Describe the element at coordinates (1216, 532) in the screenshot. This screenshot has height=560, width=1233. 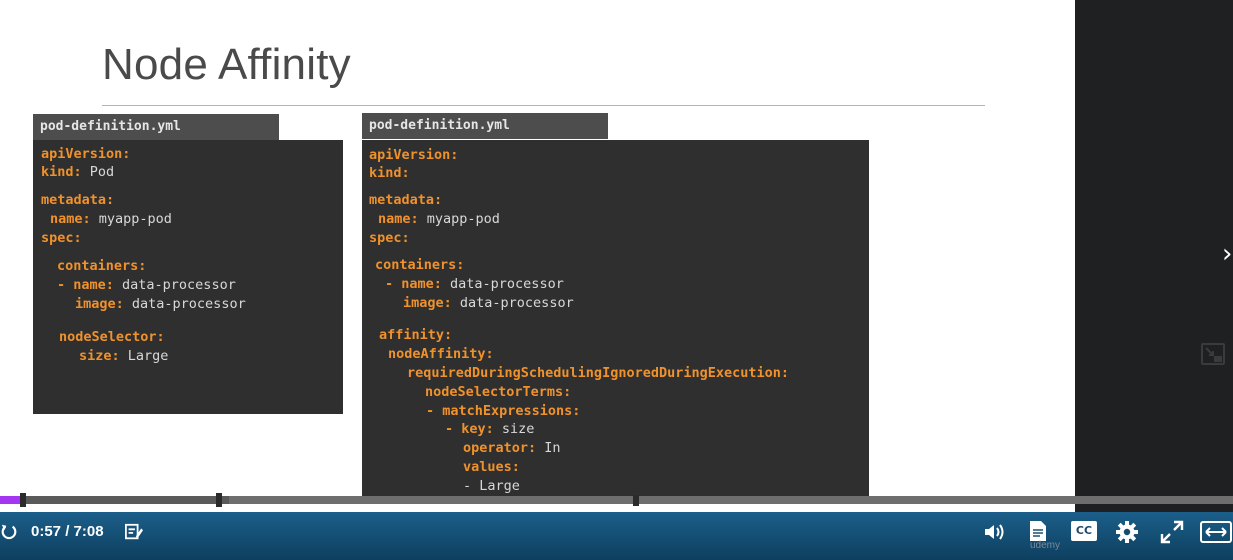
I see `expand-icon` at that location.